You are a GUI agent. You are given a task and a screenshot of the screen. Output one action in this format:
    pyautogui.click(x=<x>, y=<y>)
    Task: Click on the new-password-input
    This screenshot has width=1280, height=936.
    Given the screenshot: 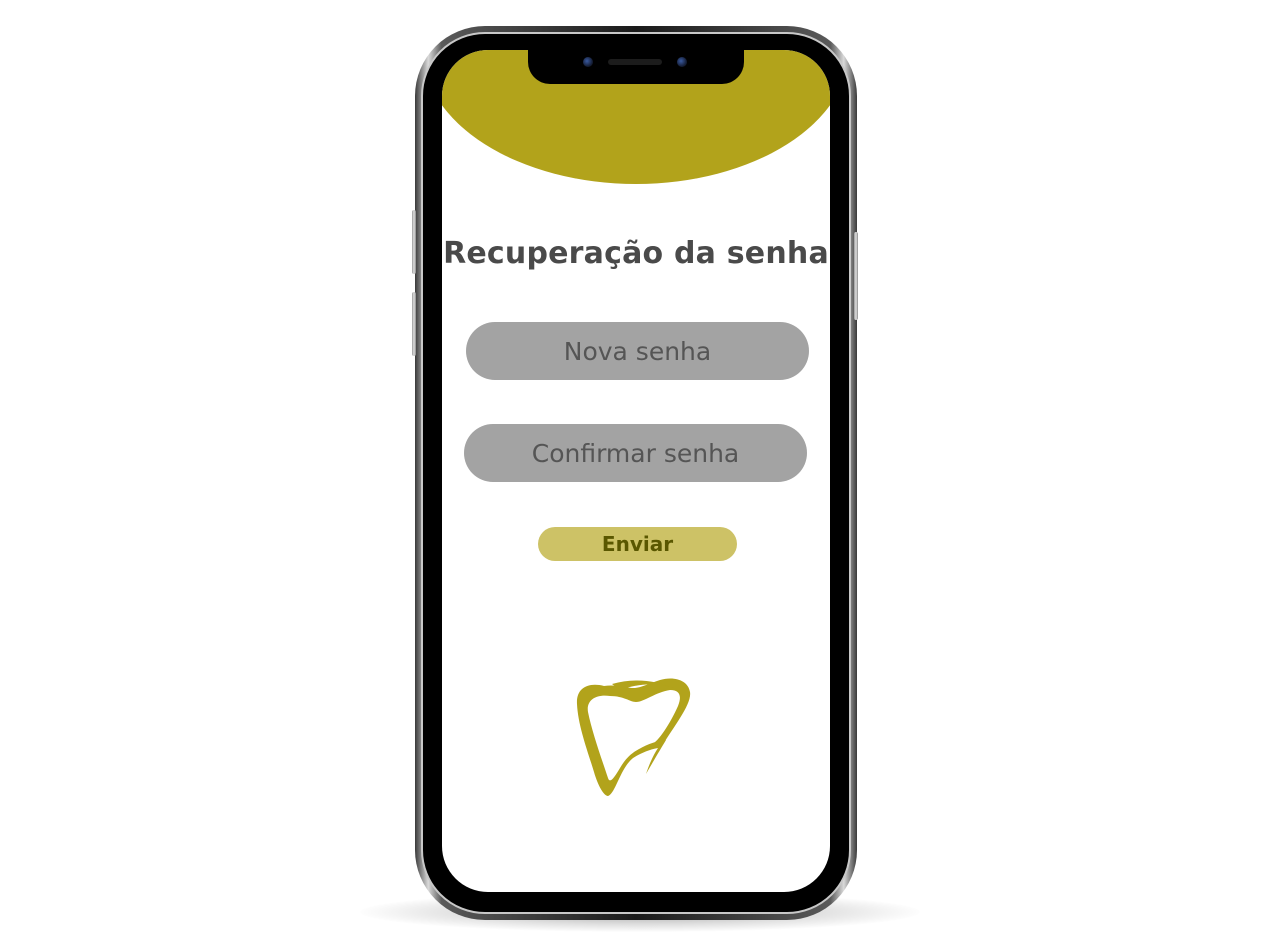 What is the action you would take?
    pyautogui.click(x=637, y=351)
    